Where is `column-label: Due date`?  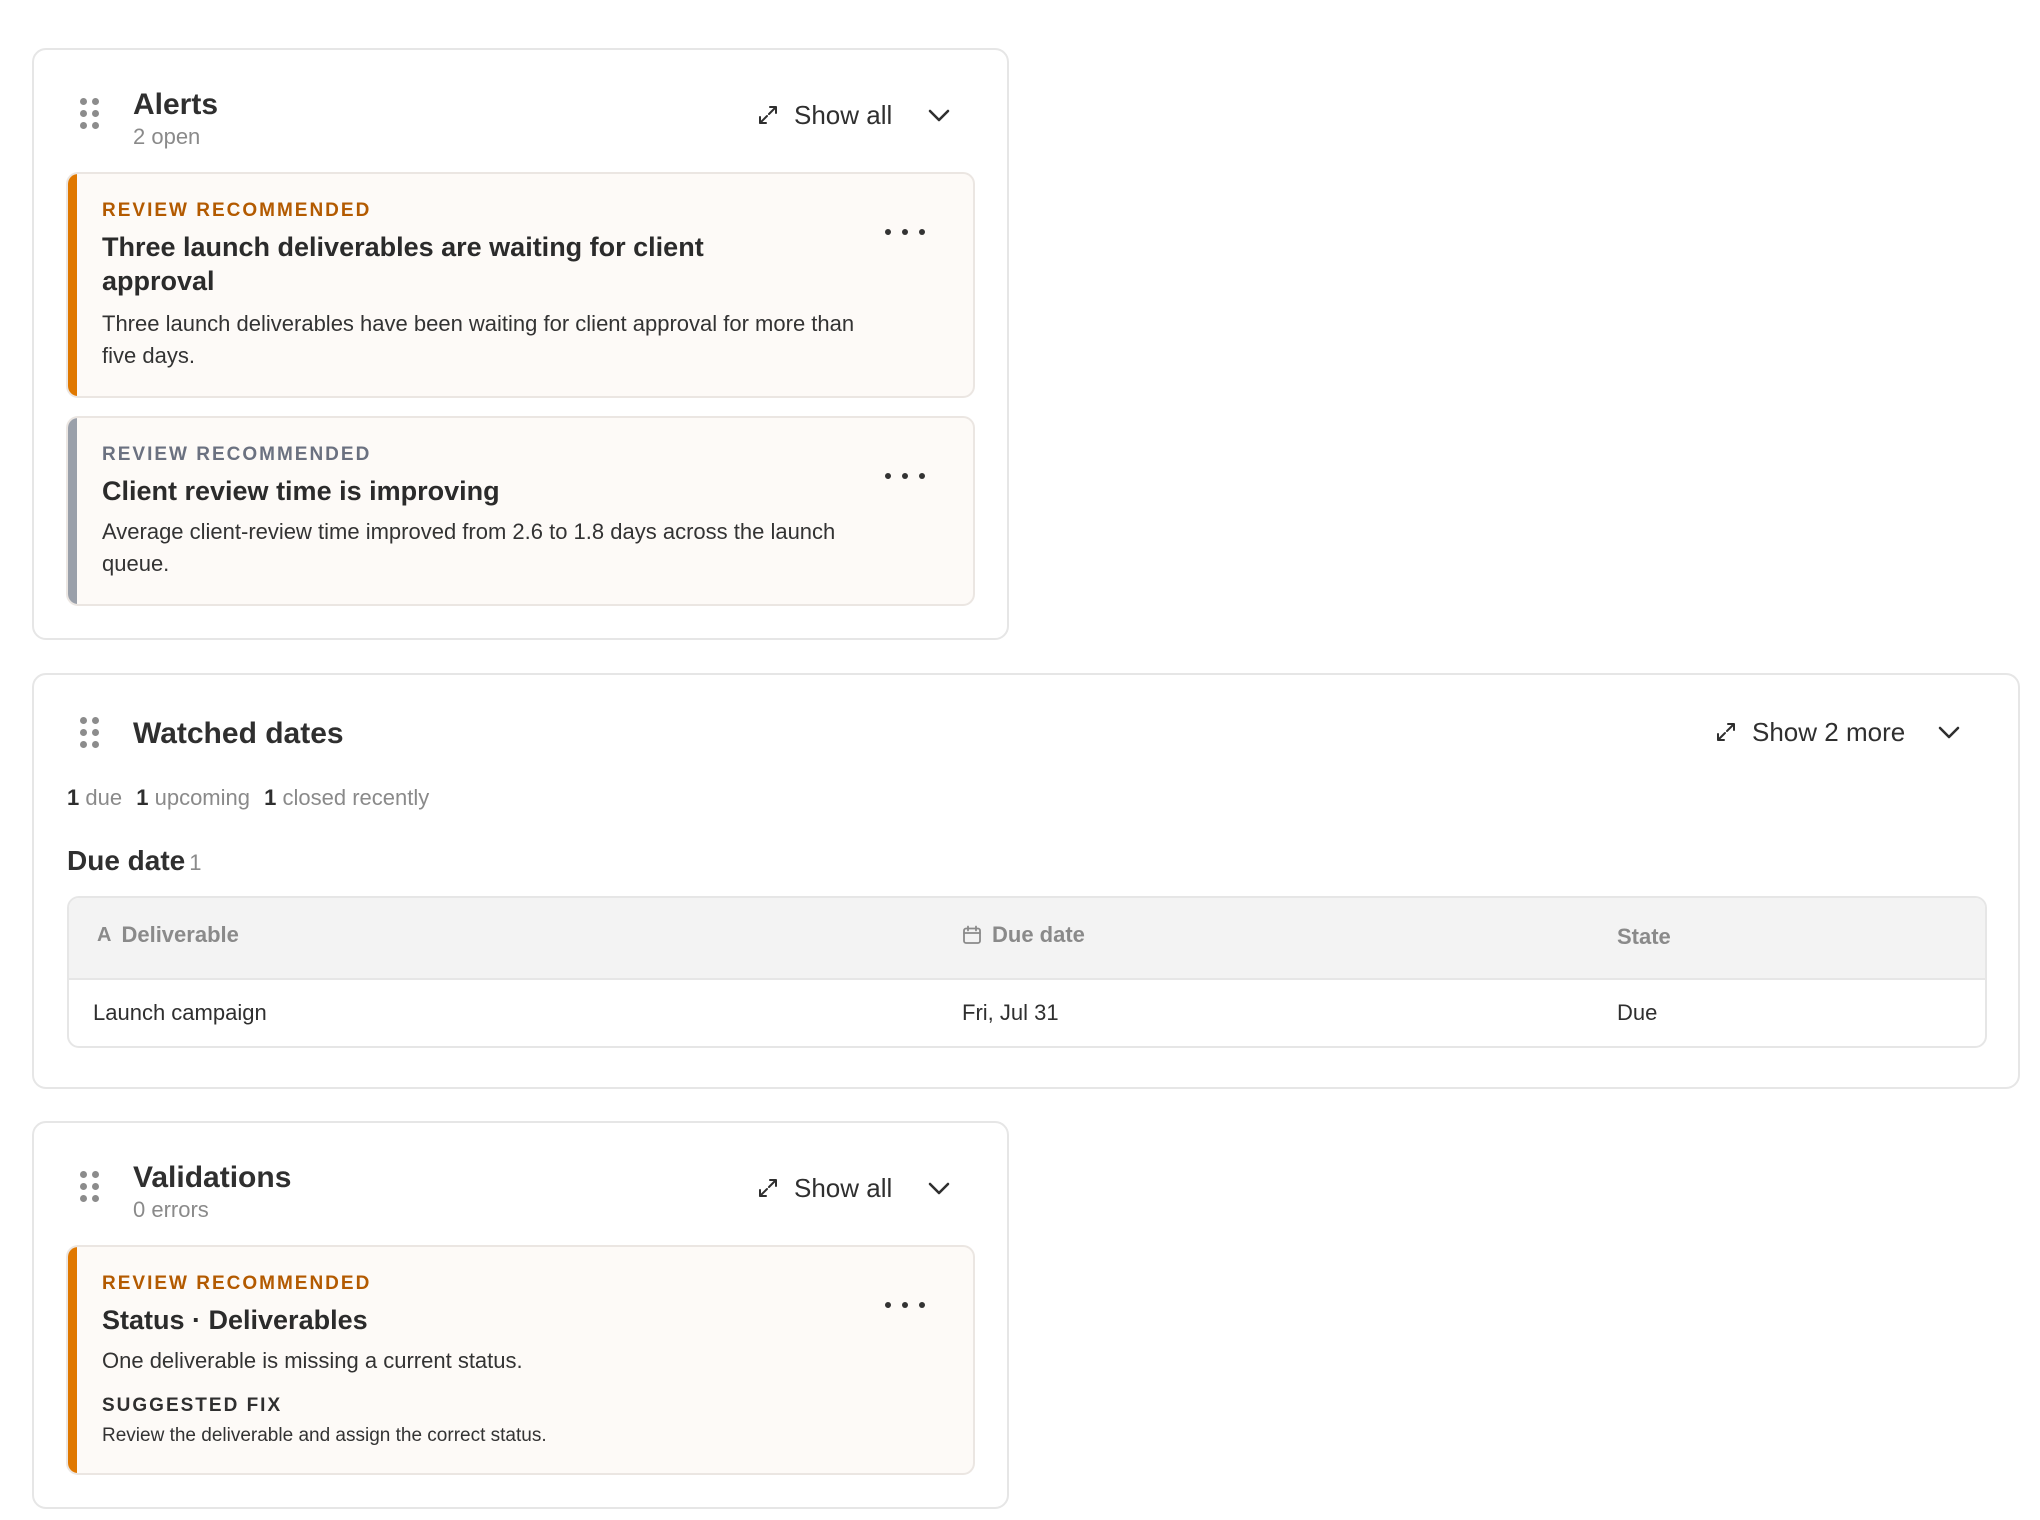 column-label: Due date is located at coordinates (1038, 934).